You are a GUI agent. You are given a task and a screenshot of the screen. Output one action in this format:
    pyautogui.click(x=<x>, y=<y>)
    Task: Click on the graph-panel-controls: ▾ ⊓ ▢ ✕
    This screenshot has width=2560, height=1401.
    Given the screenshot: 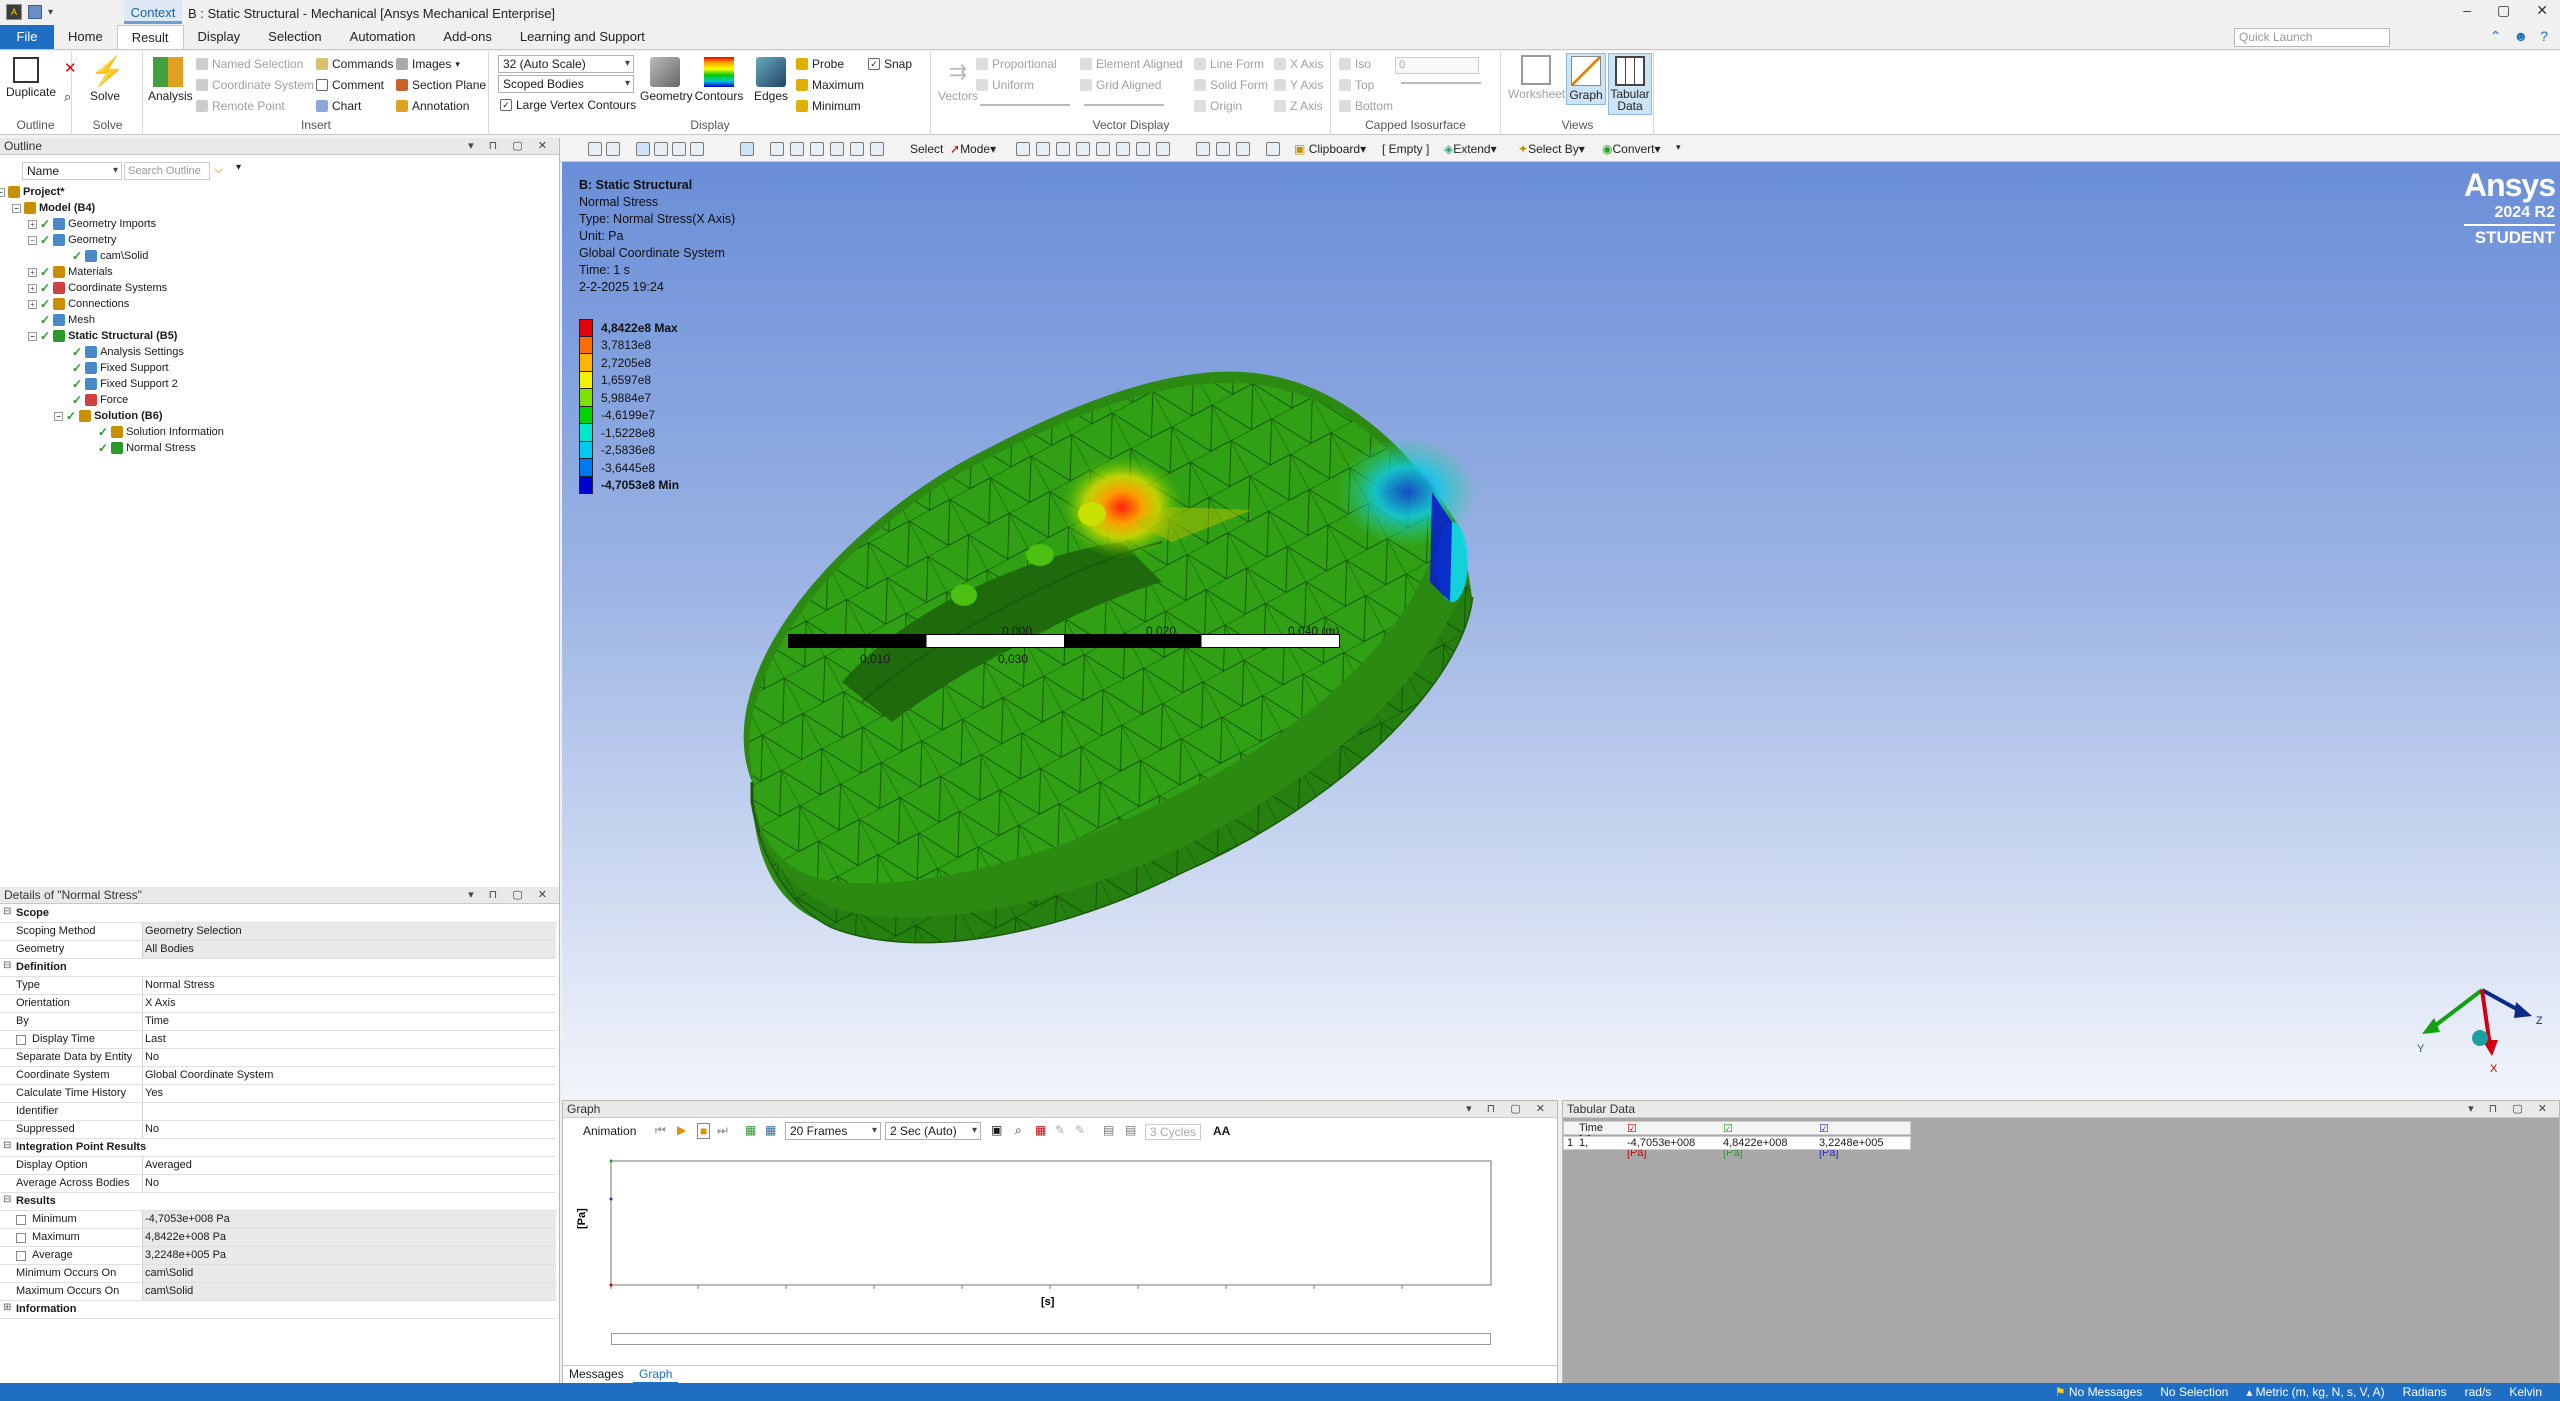 What is the action you would take?
    pyautogui.click(x=1508, y=1109)
    